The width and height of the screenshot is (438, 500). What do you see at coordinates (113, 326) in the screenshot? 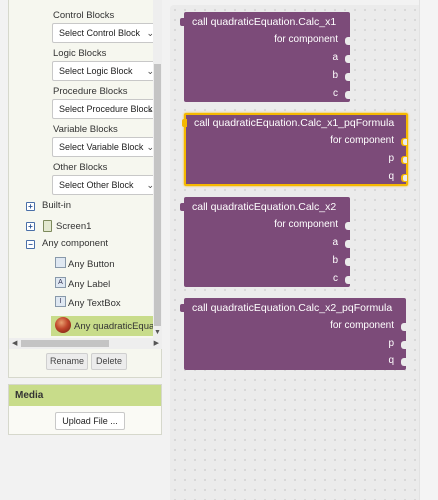
I see `tree-item-any-quadratic-equation: Any quadraticEquation` at bounding box center [113, 326].